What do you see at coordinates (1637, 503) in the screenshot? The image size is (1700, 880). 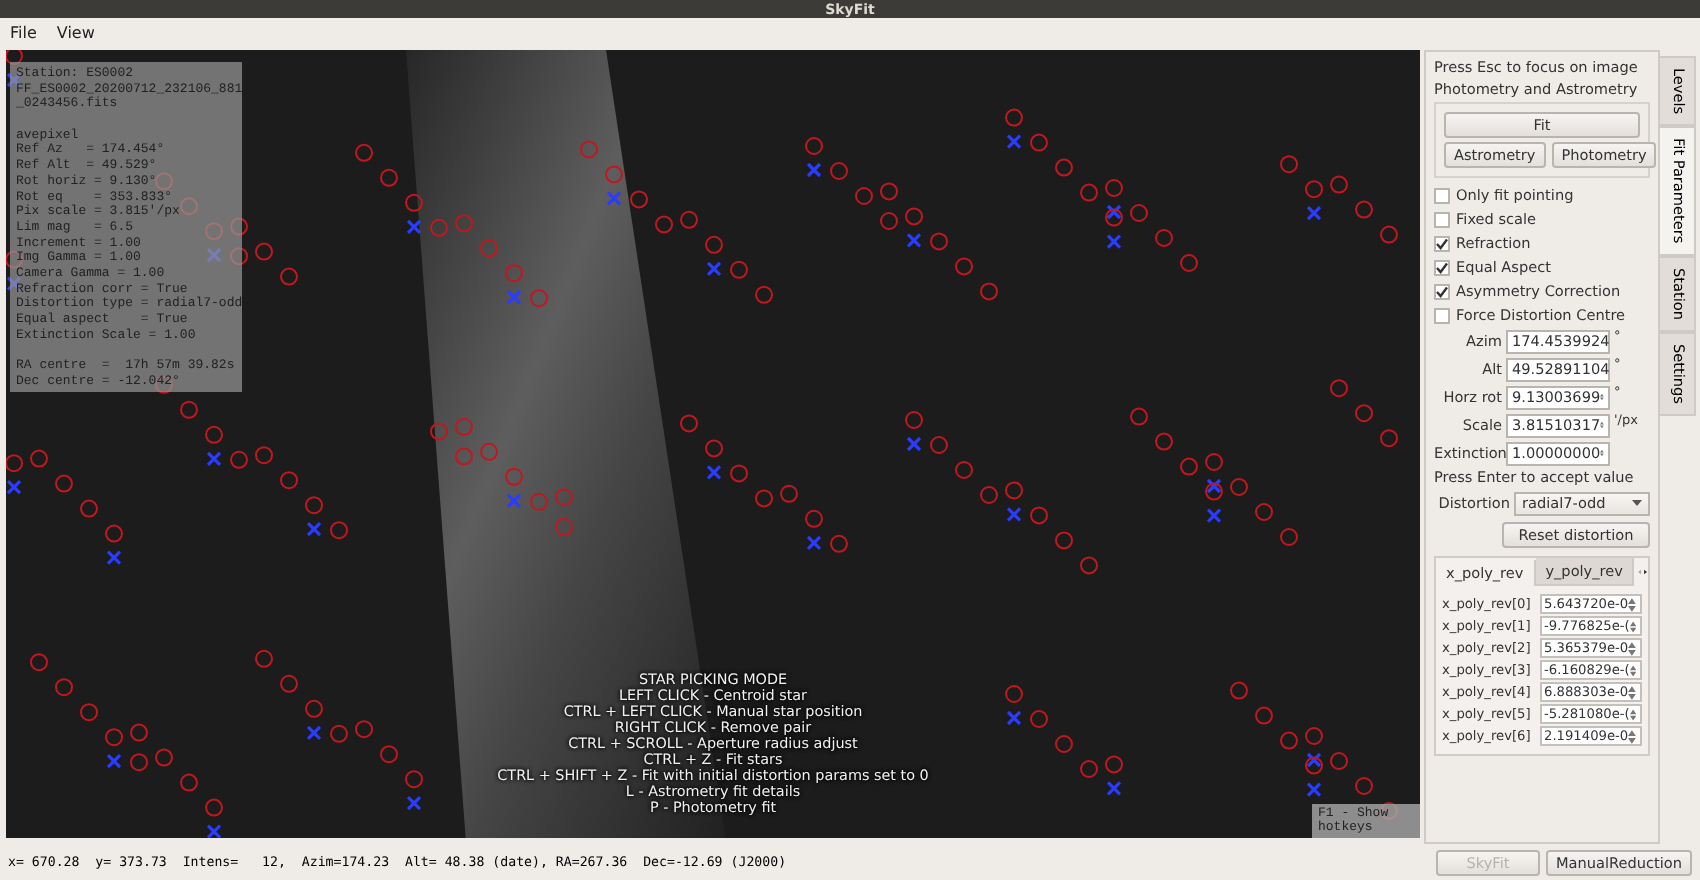 I see `caret-icon` at bounding box center [1637, 503].